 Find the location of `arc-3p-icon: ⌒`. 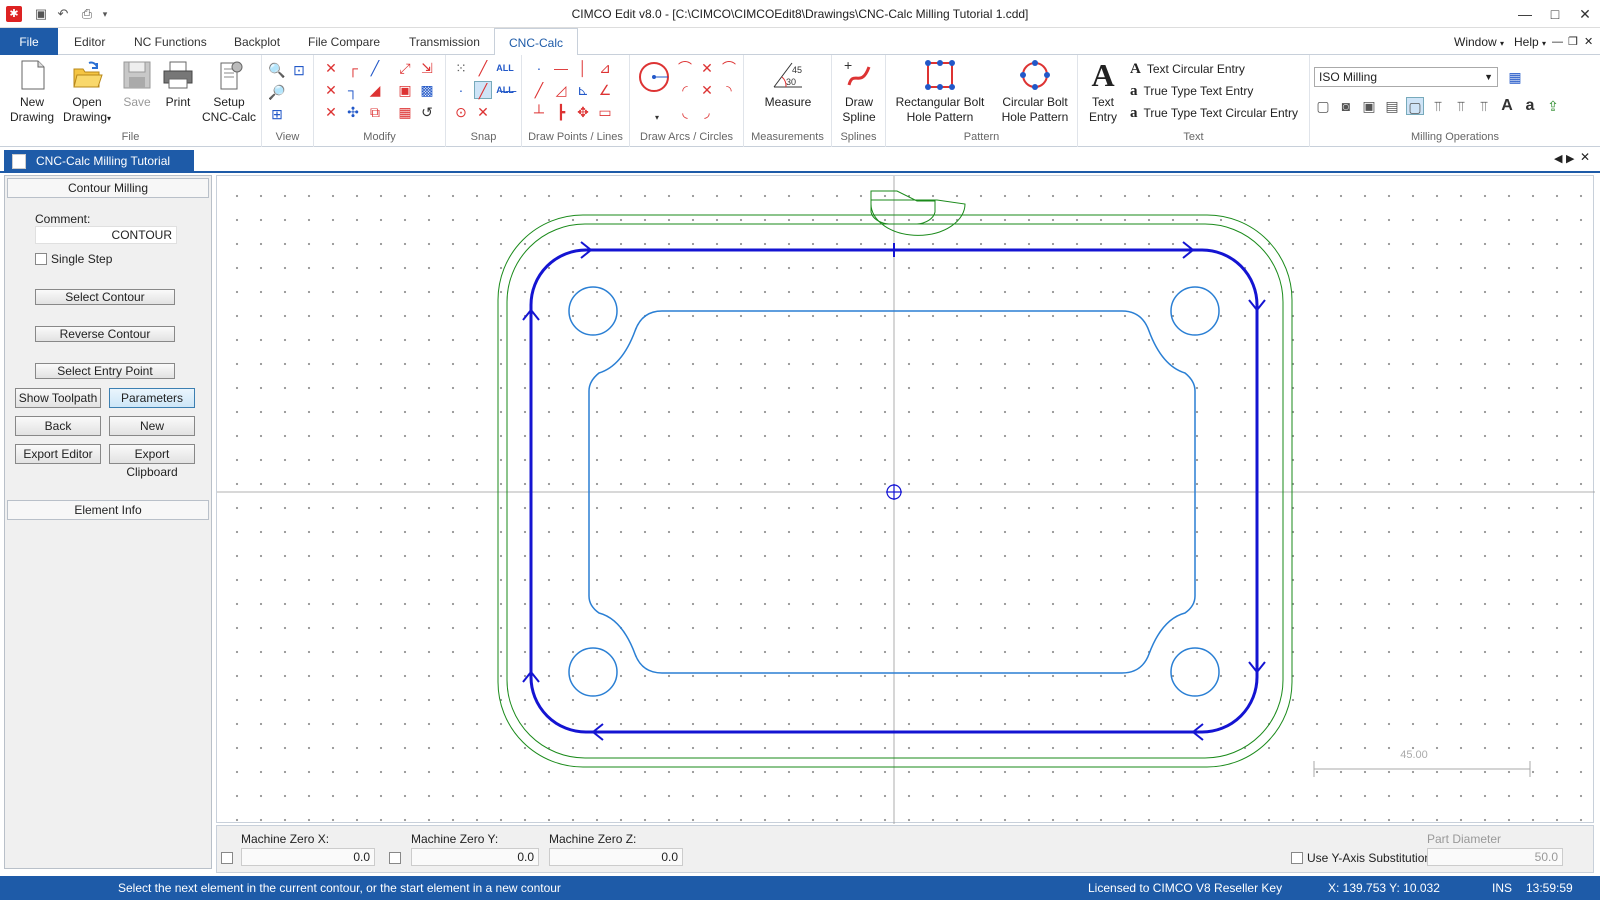

arc-3p-icon: ⌒ is located at coordinates (729, 68).